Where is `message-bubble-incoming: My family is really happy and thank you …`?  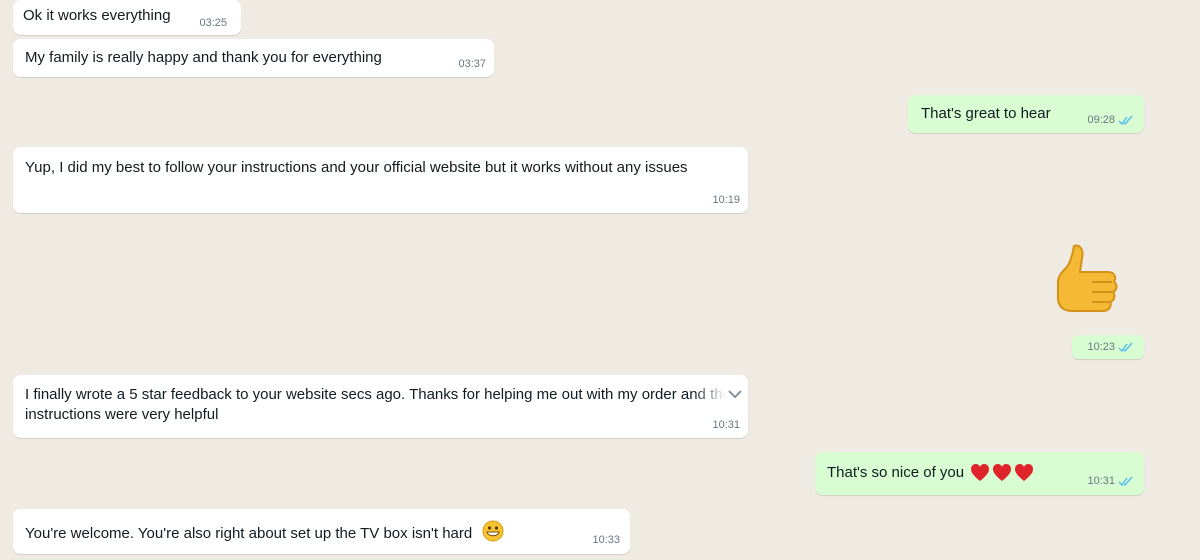 message-bubble-incoming: My family is really happy and thank you … is located at coordinates (253, 58).